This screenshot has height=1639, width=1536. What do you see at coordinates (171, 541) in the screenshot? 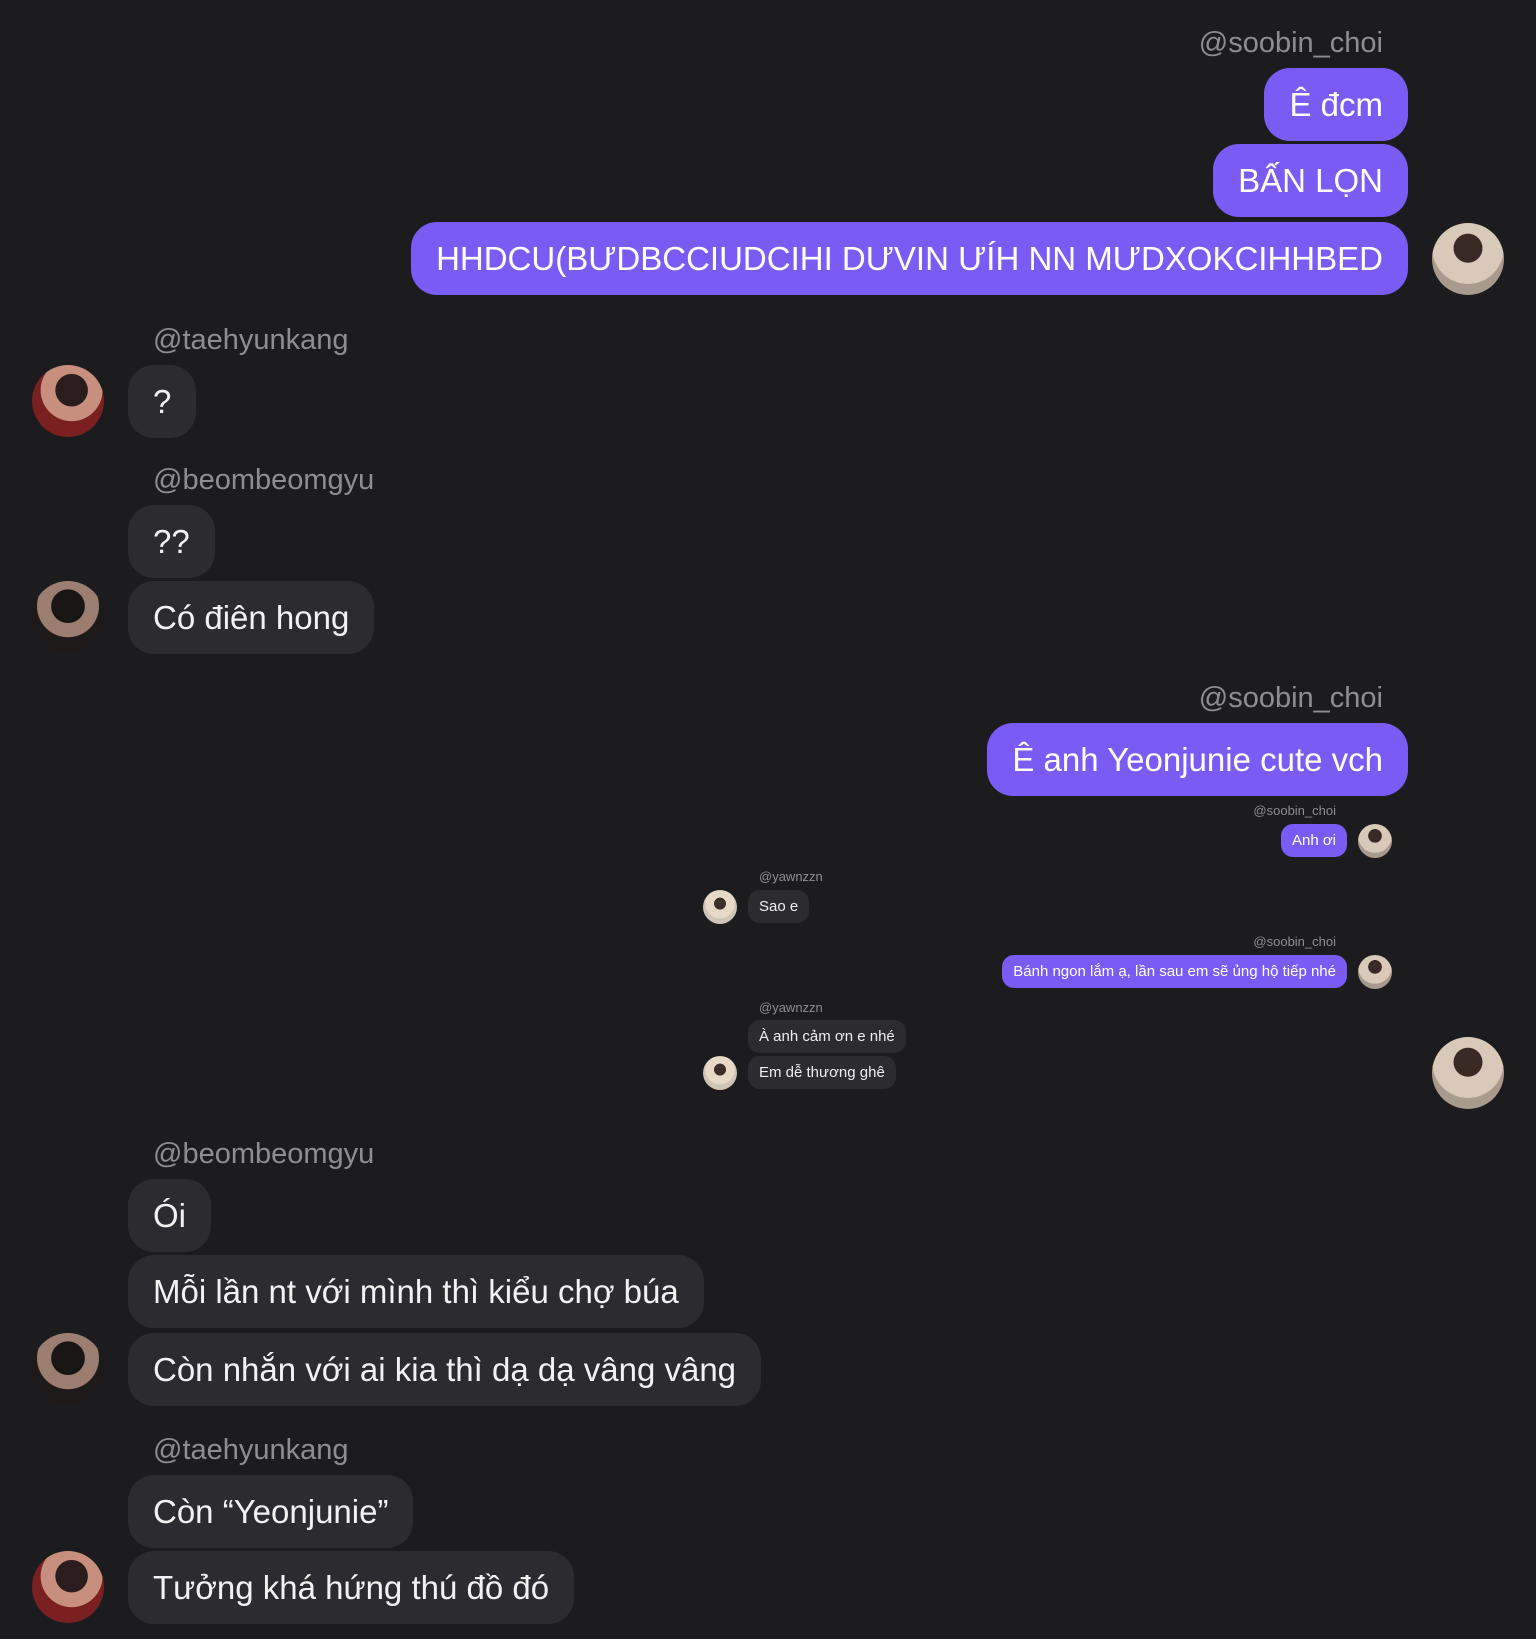
I see `message-bubble: ??` at bounding box center [171, 541].